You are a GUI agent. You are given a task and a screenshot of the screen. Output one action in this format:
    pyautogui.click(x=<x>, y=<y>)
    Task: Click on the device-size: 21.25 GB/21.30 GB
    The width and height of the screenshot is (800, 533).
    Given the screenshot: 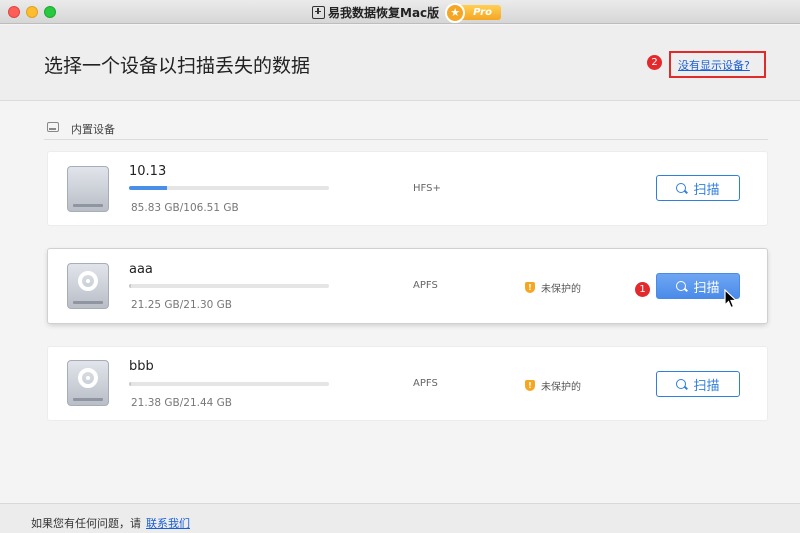 What is the action you would take?
    pyautogui.click(x=182, y=305)
    